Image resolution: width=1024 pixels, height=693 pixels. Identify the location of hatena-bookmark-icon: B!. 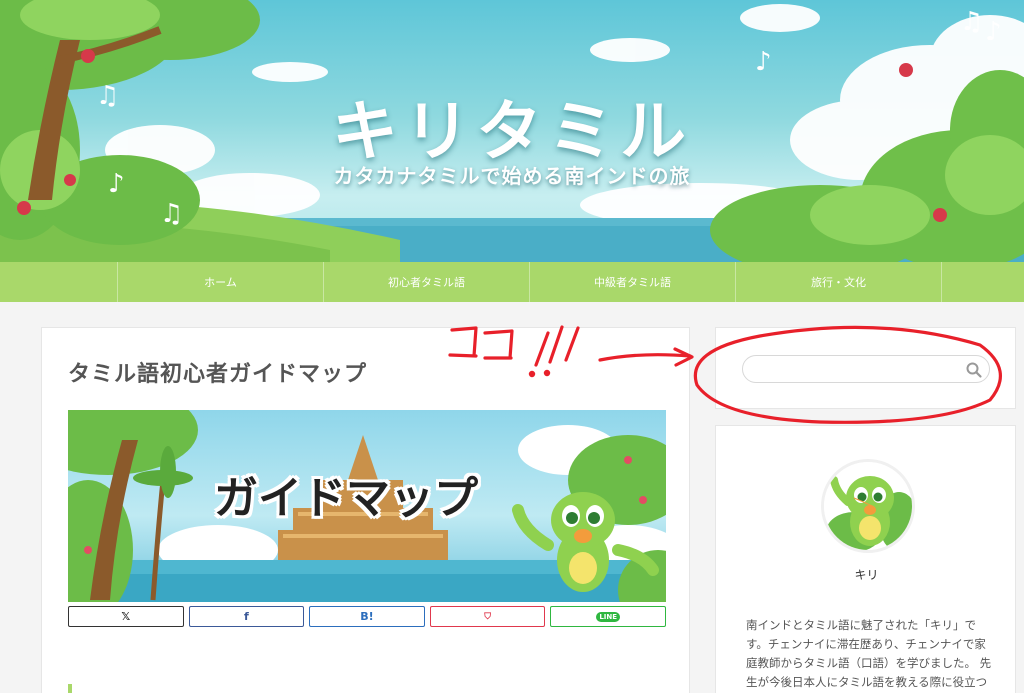
(367, 616).